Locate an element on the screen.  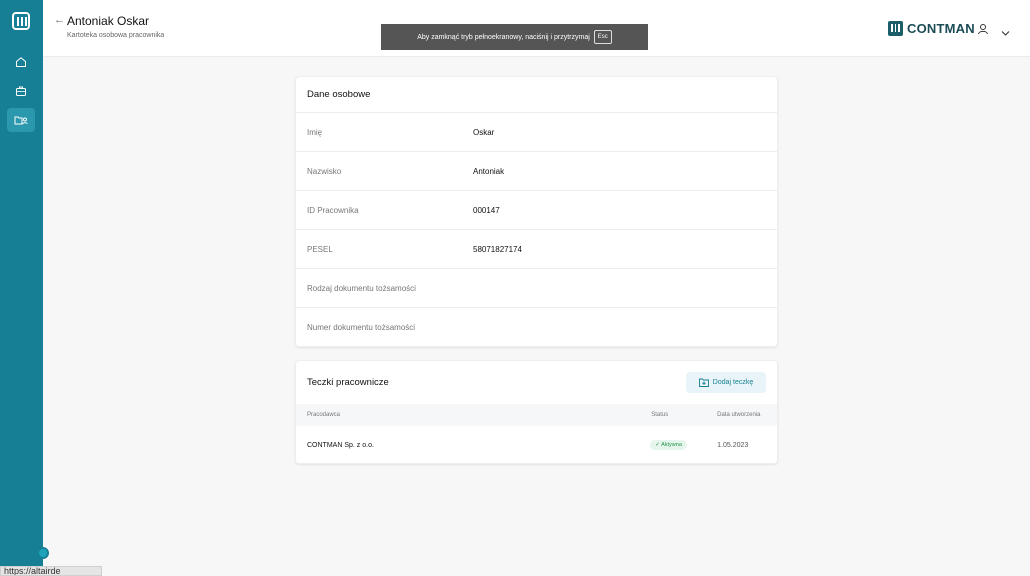
table-row: CONTMAN Sp. z o.o. ✓ Aktywna 1.05.2023 is located at coordinates (536, 445).